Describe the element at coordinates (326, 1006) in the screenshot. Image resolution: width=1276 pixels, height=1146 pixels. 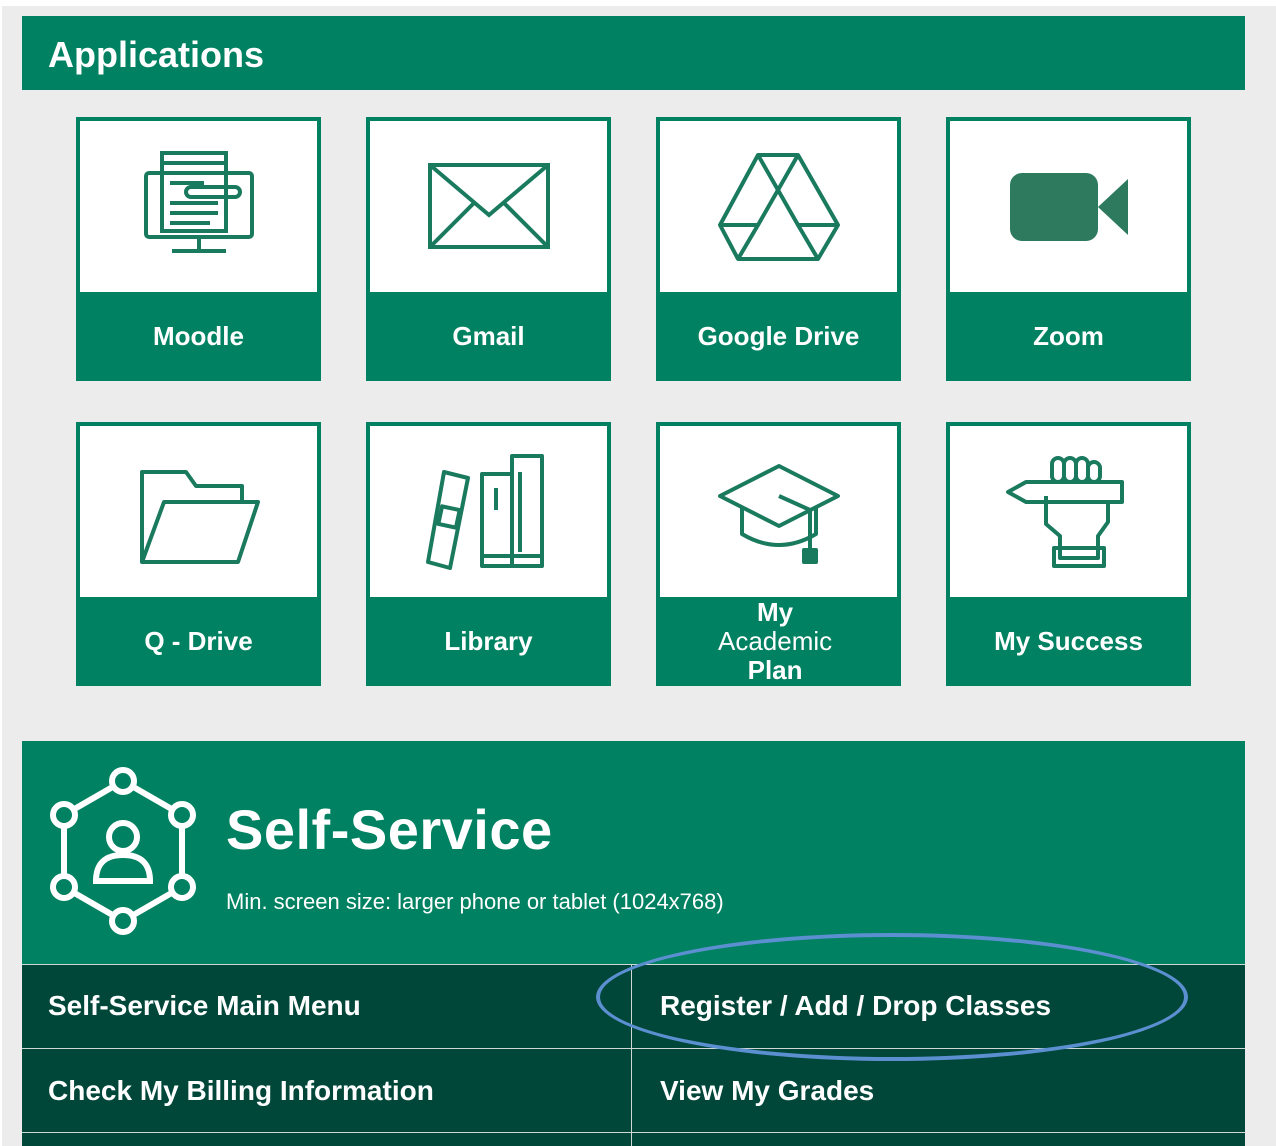
I see `link-self-service-main-menu: Self-Service Main Menu` at that location.